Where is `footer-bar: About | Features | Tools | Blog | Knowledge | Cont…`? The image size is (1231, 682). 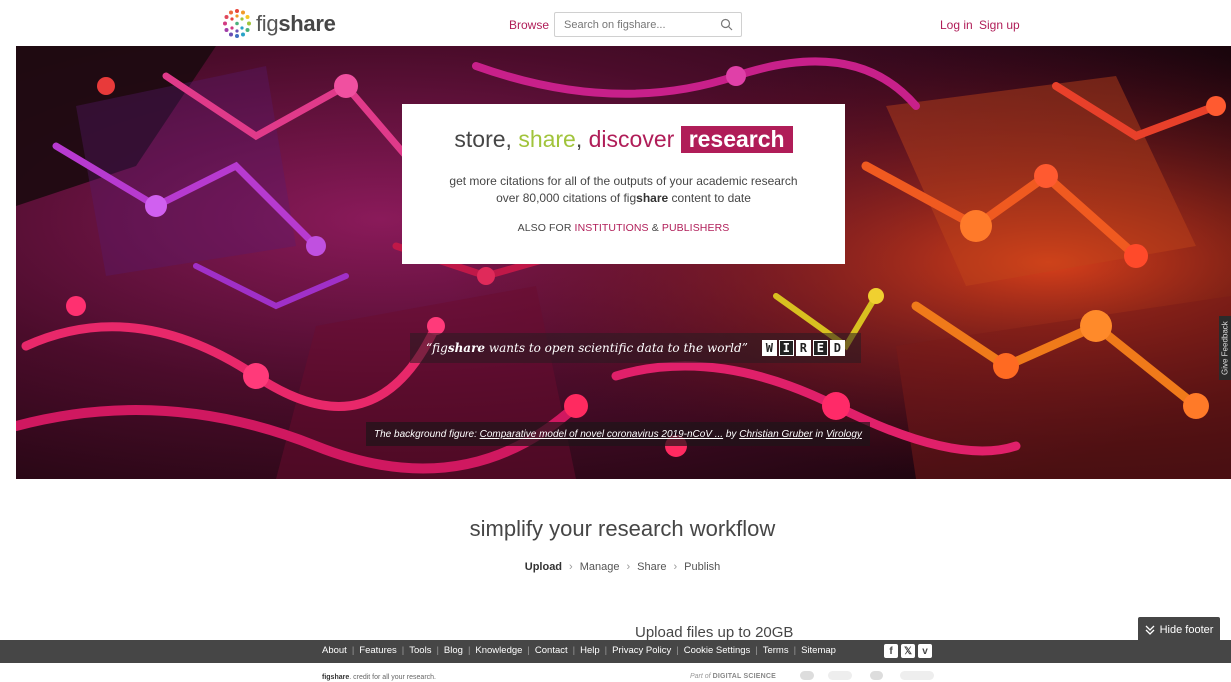 footer-bar: About | Features | Tools | Blog | Knowledge | Cont… is located at coordinates (615, 651).